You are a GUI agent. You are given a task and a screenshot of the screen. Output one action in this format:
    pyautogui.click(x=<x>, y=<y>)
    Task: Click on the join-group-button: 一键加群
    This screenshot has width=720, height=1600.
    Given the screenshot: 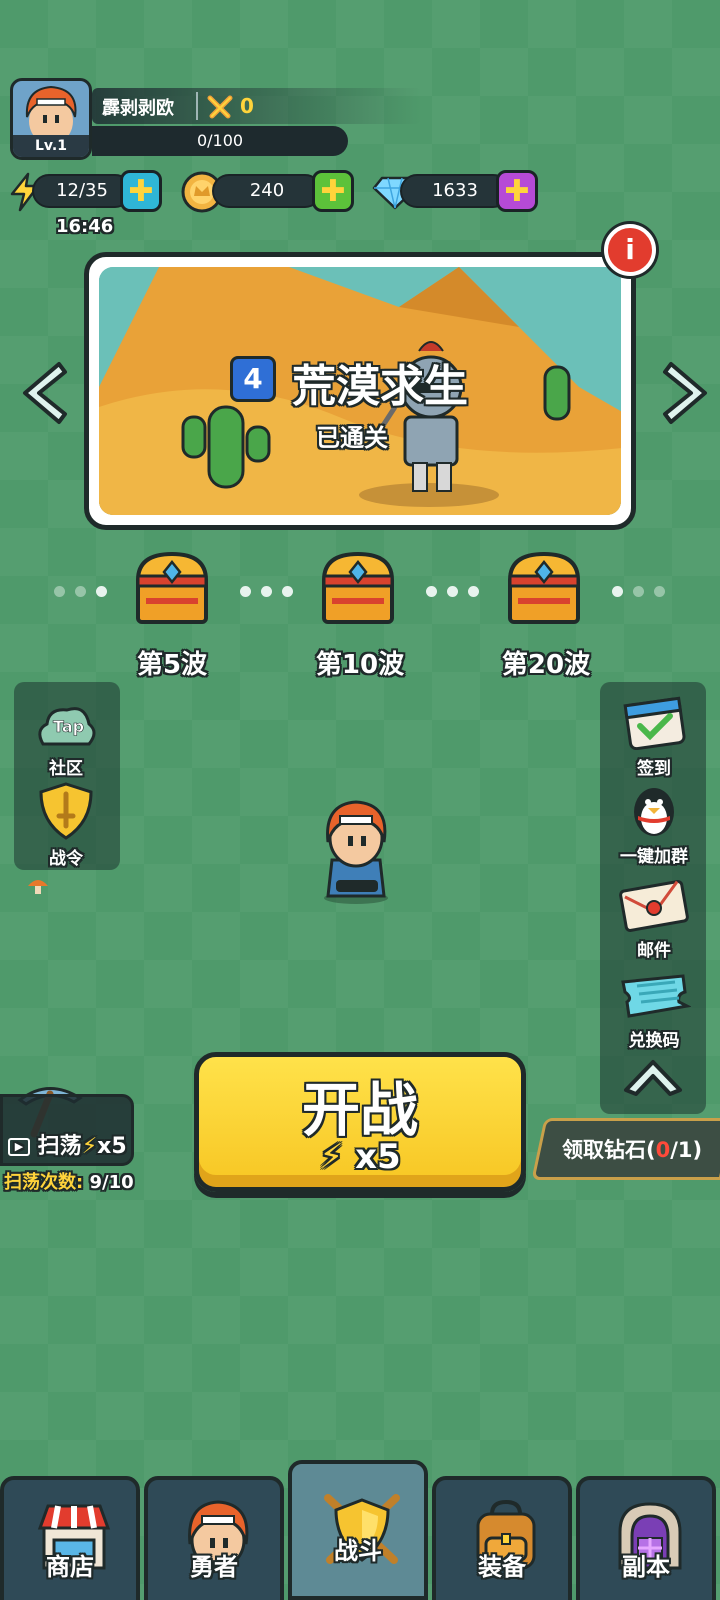 What is the action you would take?
    pyautogui.click(x=654, y=824)
    